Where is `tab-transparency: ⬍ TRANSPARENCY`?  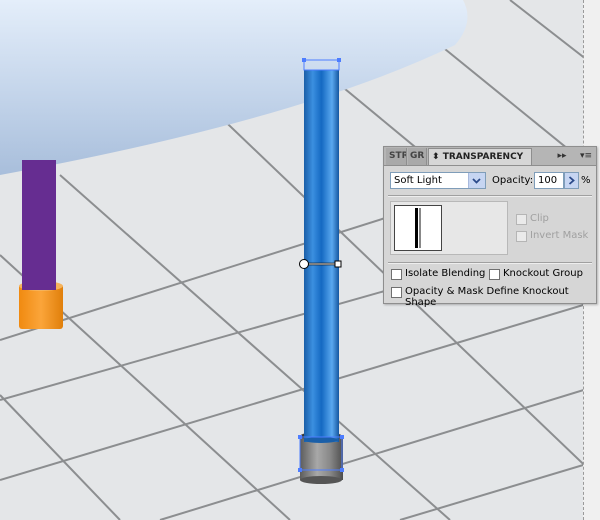 tab-transparency: ⬍ TRANSPARENCY is located at coordinates (480, 156).